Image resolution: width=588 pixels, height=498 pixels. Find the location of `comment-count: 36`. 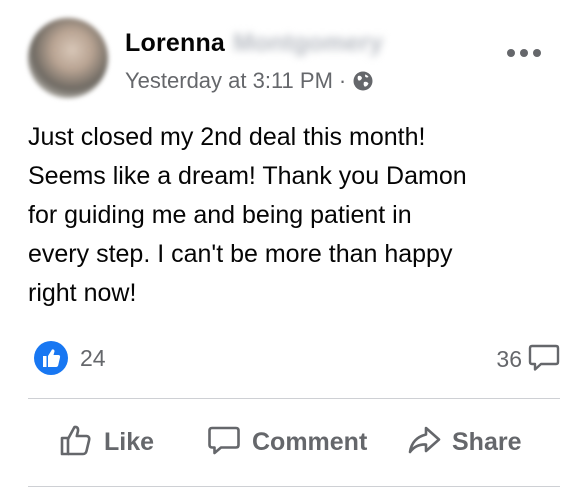

comment-count: 36 is located at coordinates (509, 358).